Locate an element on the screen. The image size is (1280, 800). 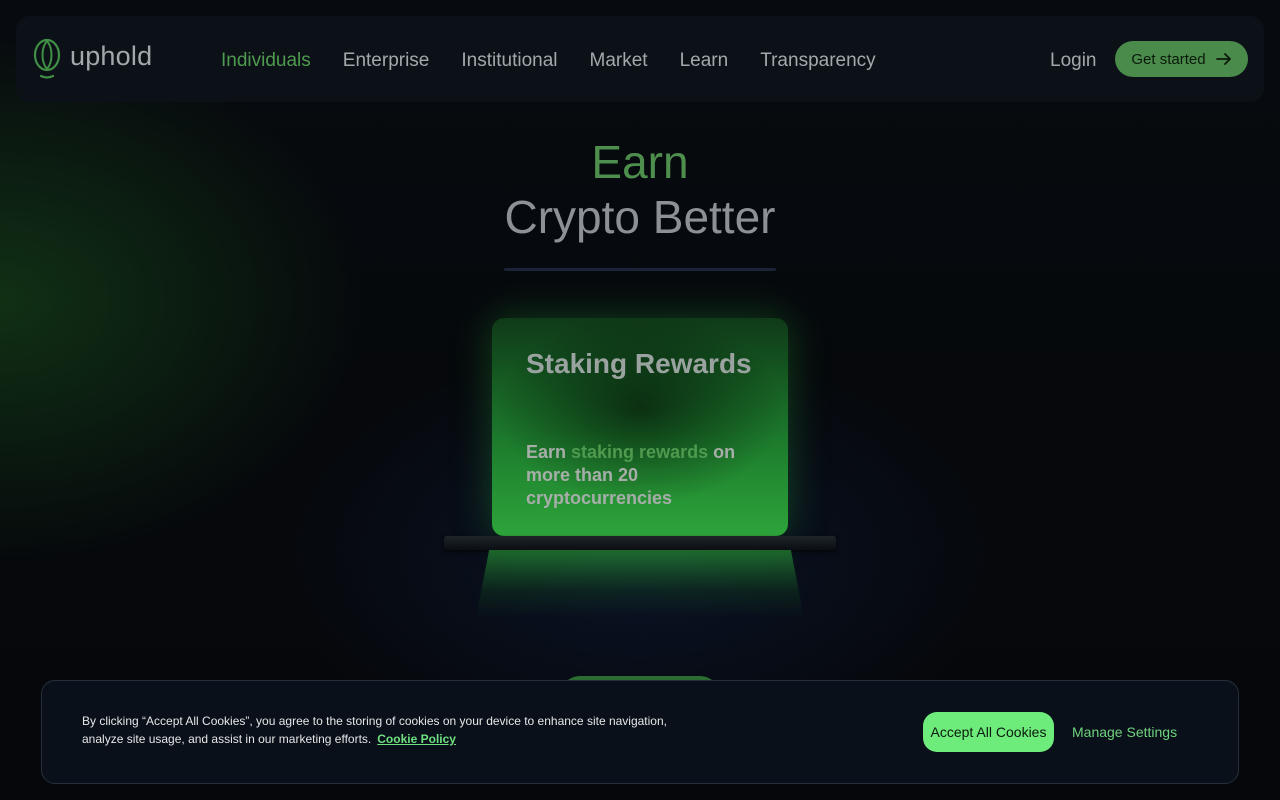
manage-settings-button: Manage Settings is located at coordinates (1124, 732).